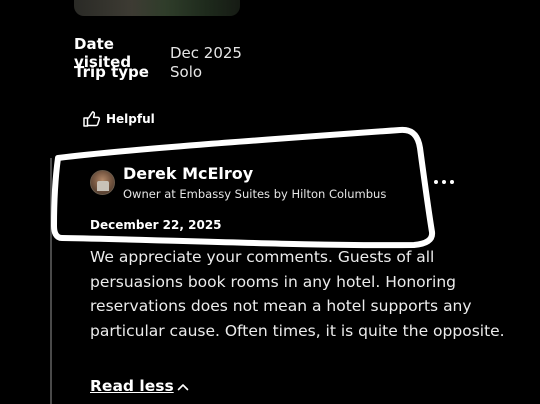  I want to click on trip-type-row: Trip type Solo, so click(138, 72).